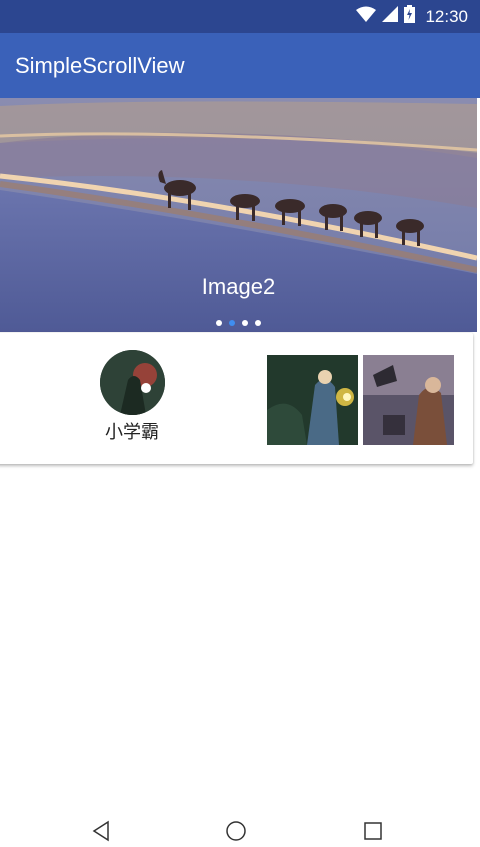 The height and width of the screenshot is (847, 480). Describe the element at coordinates (390, 16) in the screenshot. I see `cell-signal-icon` at that location.